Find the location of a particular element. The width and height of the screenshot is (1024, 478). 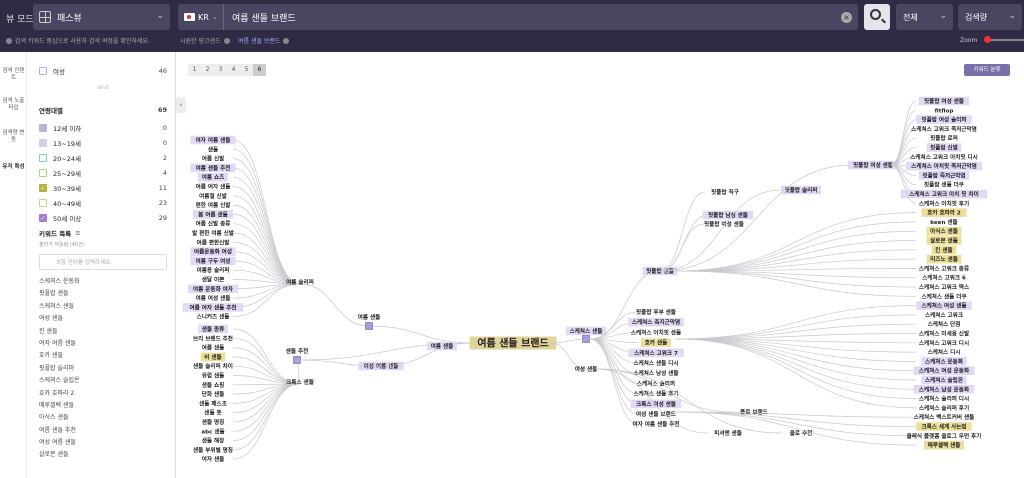

keyword-node: 핏플랍 신발 is located at coordinates (944, 147).